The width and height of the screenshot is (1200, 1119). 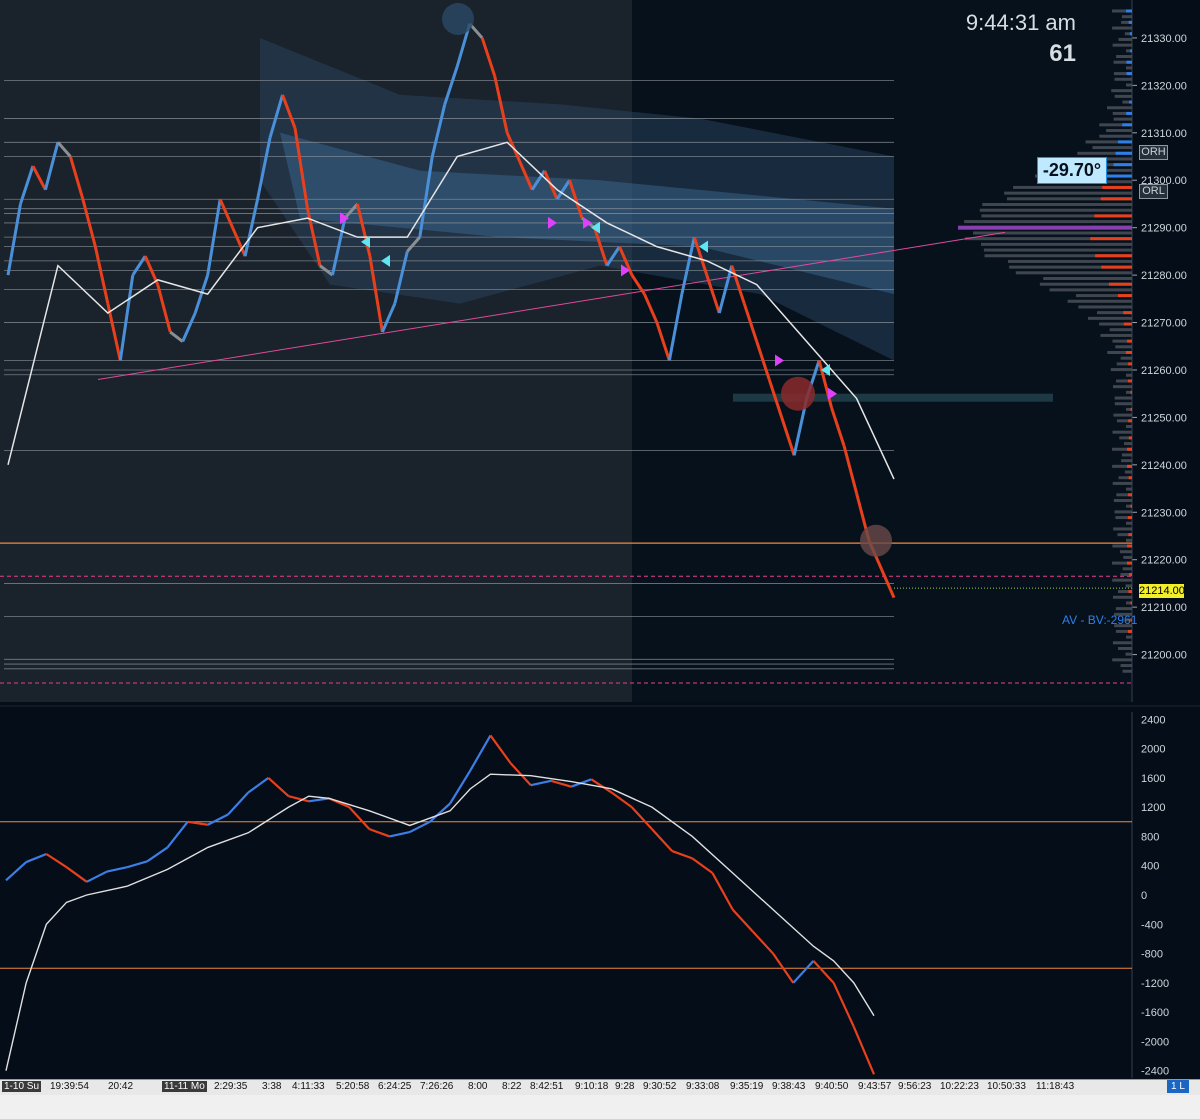 What do you see at coordinates (1155, 1042) in the screenshot?
I see `oscillator-axis-label: -2000` at bounding box center [1155, 1042].